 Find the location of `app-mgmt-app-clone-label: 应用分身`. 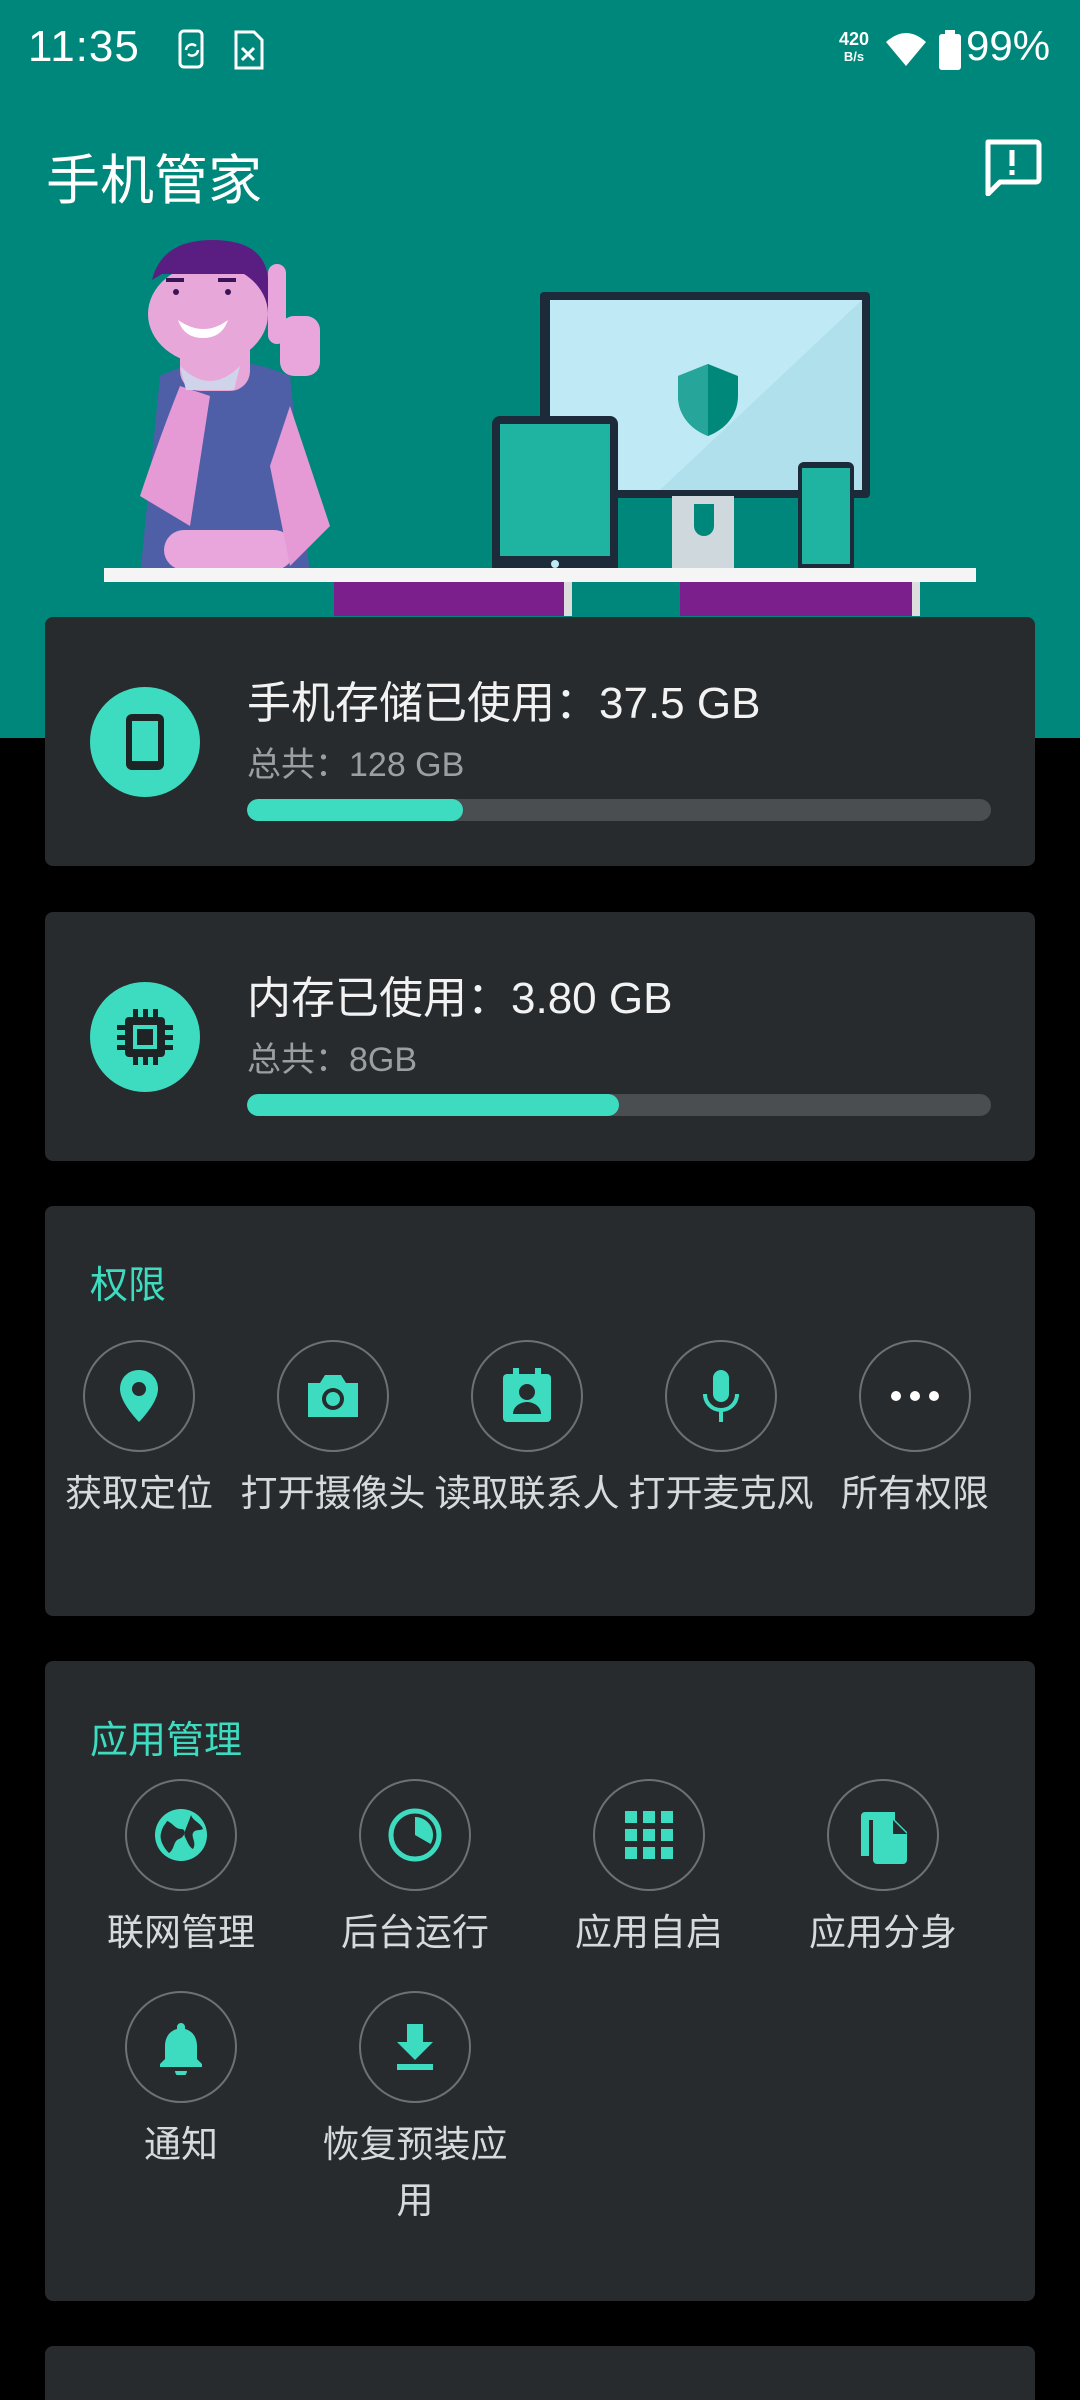

app-mgmt-app-clone-label: 应用分身 is located at coordinates (883, 1932).